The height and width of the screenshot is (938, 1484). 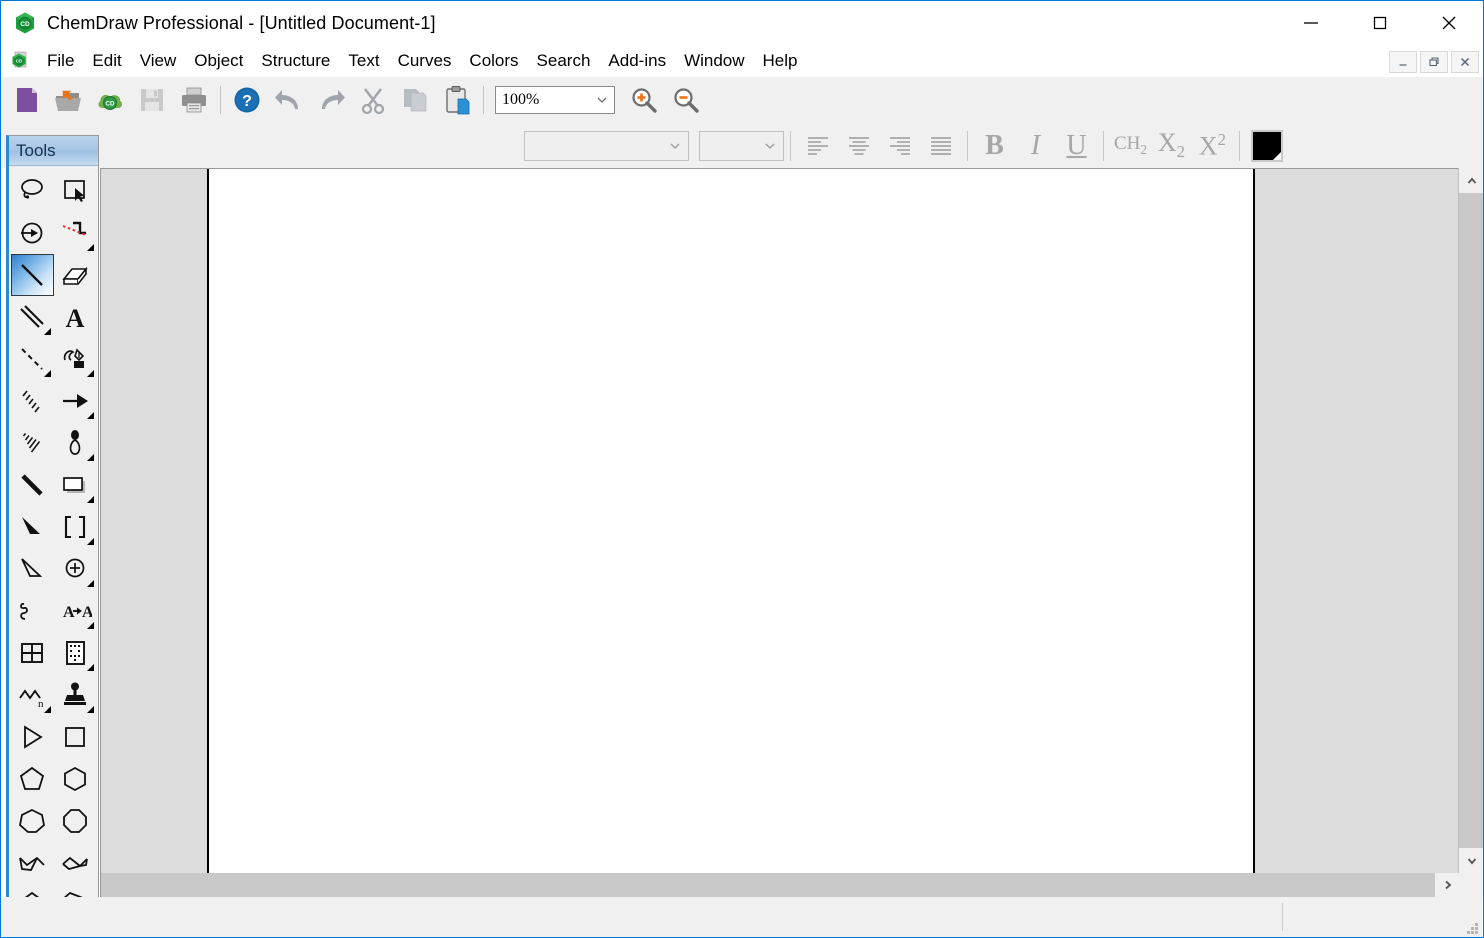 What do you see at coordinates (75, 485) in the screenshot?
I see `drawing-frame-tool` at bounding box center [75, 485].